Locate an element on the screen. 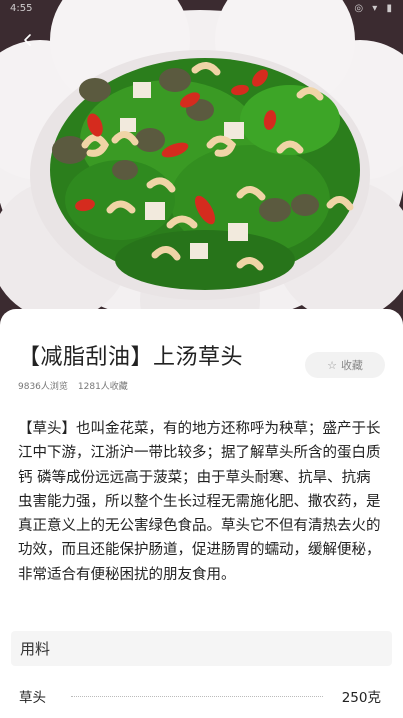 The height and width of the screenshot is (718, 403). collect-label: 收藏 is located at coordinates (351, 365).